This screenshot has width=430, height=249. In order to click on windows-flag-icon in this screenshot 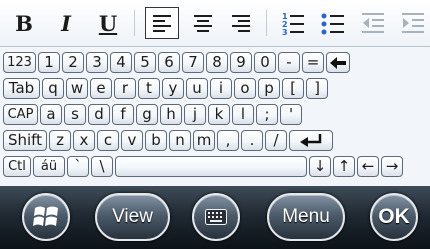, I will do `click(45, 216)`.